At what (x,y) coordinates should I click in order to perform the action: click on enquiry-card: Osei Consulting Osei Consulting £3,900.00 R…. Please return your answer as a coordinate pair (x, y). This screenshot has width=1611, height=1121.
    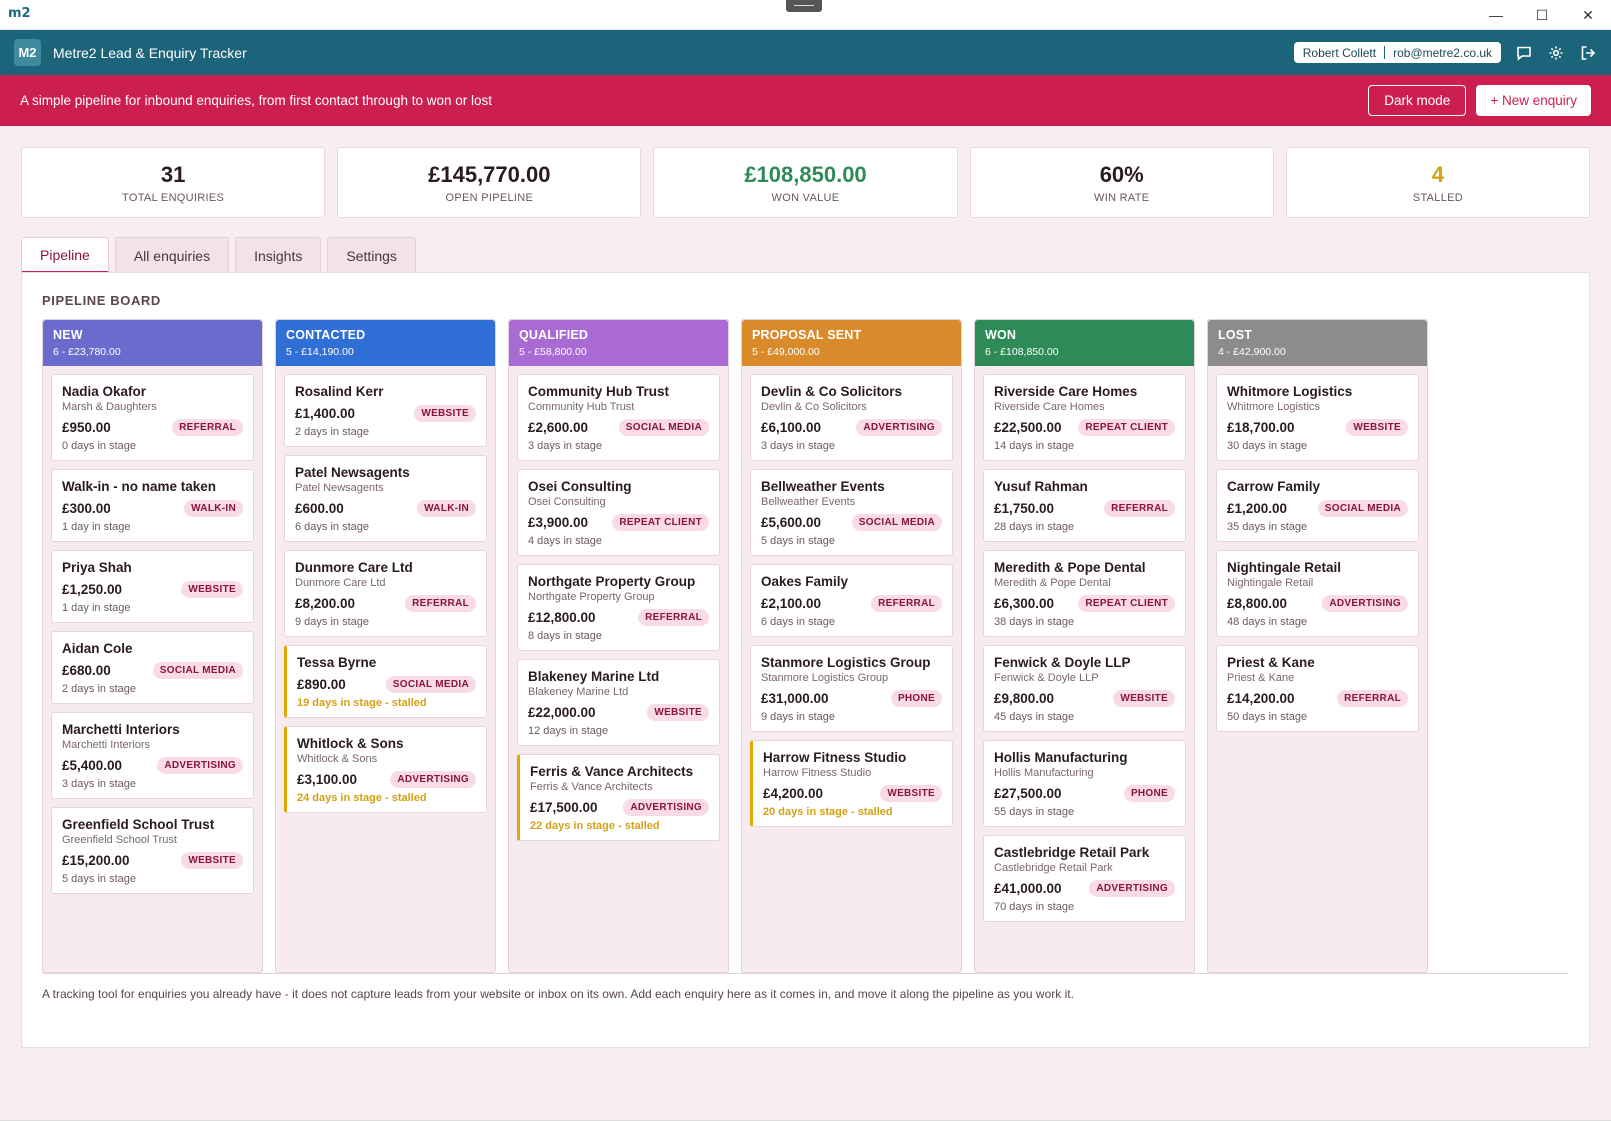
    Looking at the image, I should click on (618, 512).